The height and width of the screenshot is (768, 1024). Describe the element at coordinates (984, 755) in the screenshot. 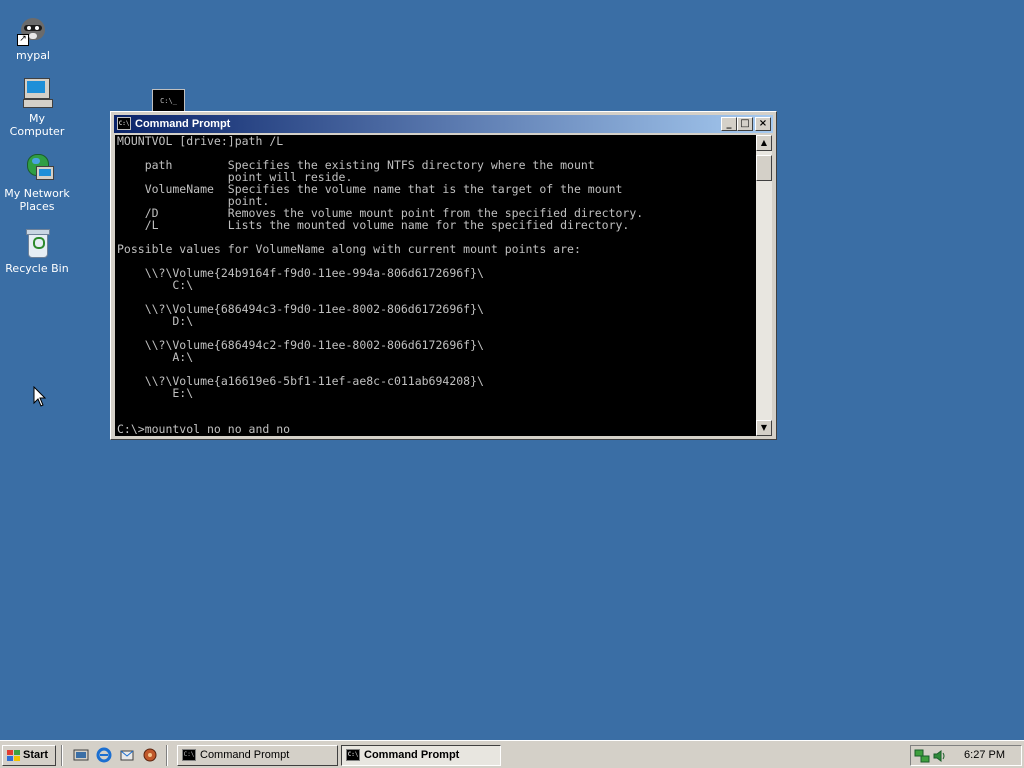

I see `taskbar-clock: 6:27 PM` at that location.